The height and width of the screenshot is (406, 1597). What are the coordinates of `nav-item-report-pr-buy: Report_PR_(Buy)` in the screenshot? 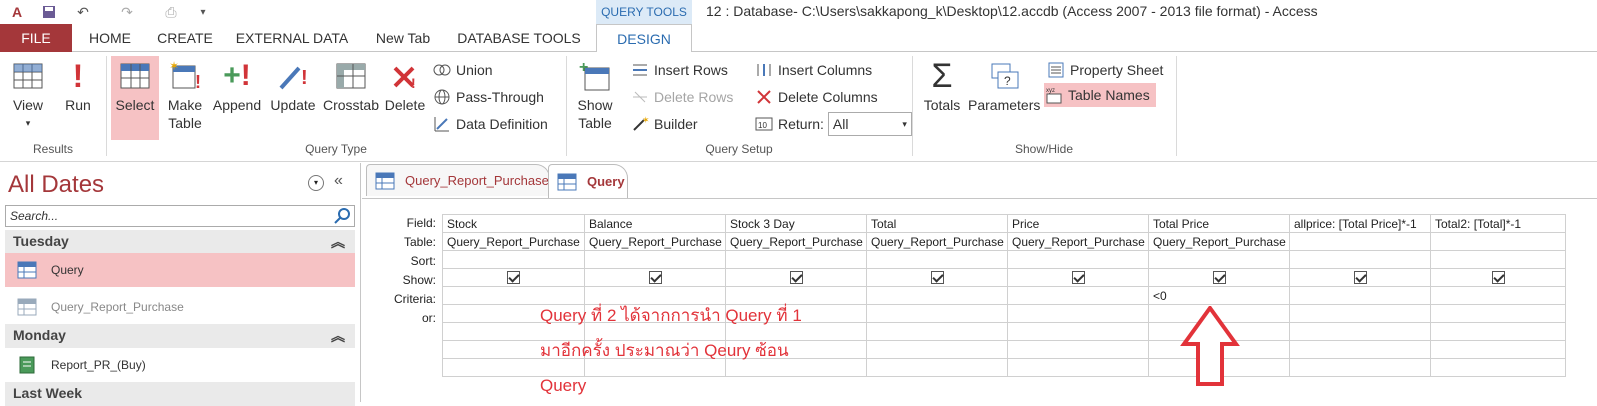 It's located at (180, 365).